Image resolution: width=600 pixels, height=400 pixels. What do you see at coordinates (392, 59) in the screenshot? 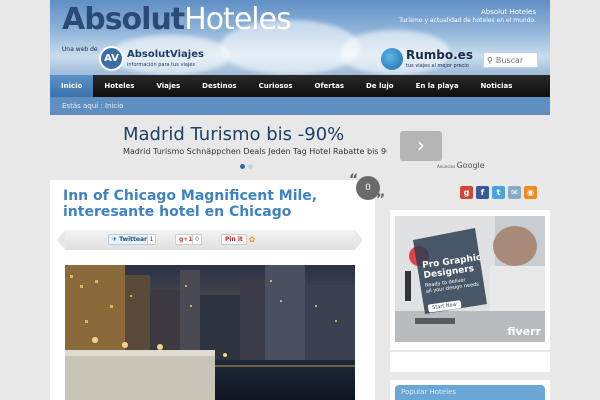
I see `rumbo-globe-icon` at bounding box center [392, 59].